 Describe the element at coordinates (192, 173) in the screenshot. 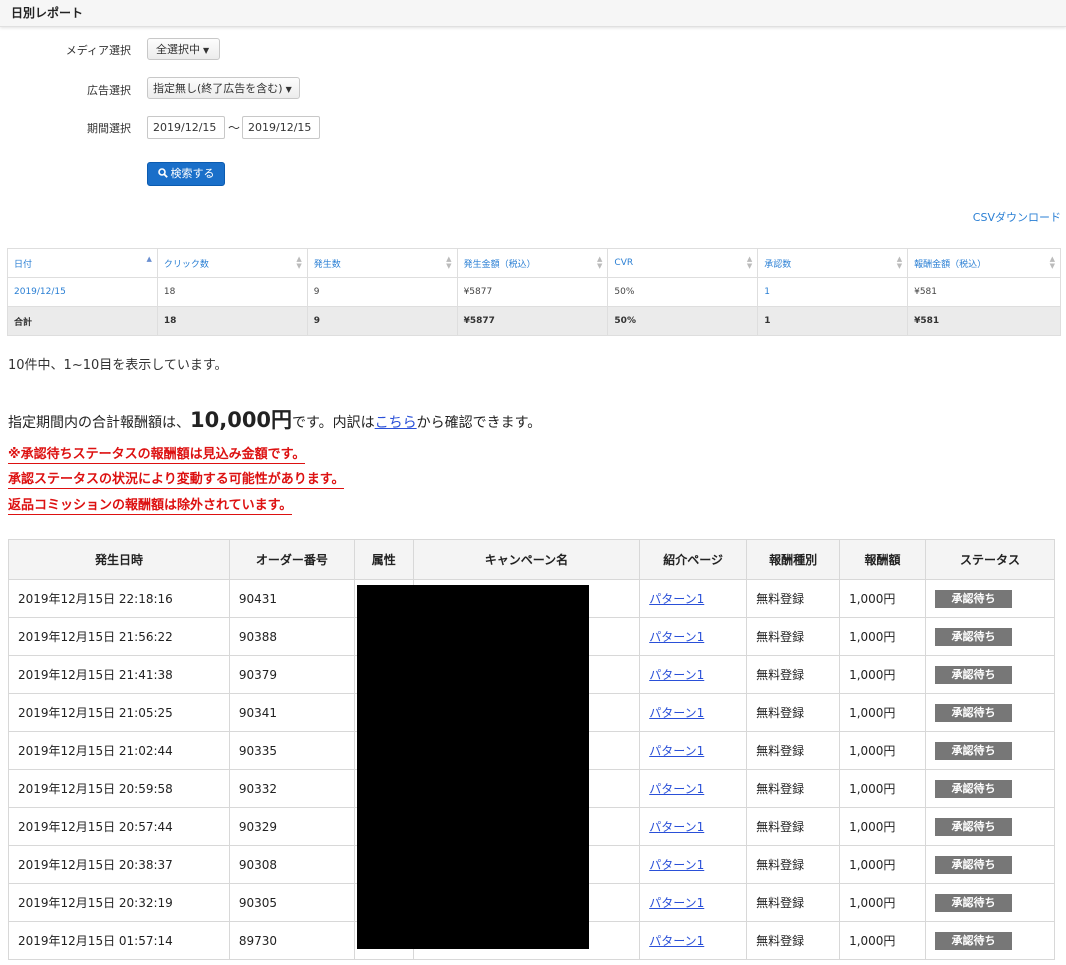

I see `search-button-label: 検索する` at that location.